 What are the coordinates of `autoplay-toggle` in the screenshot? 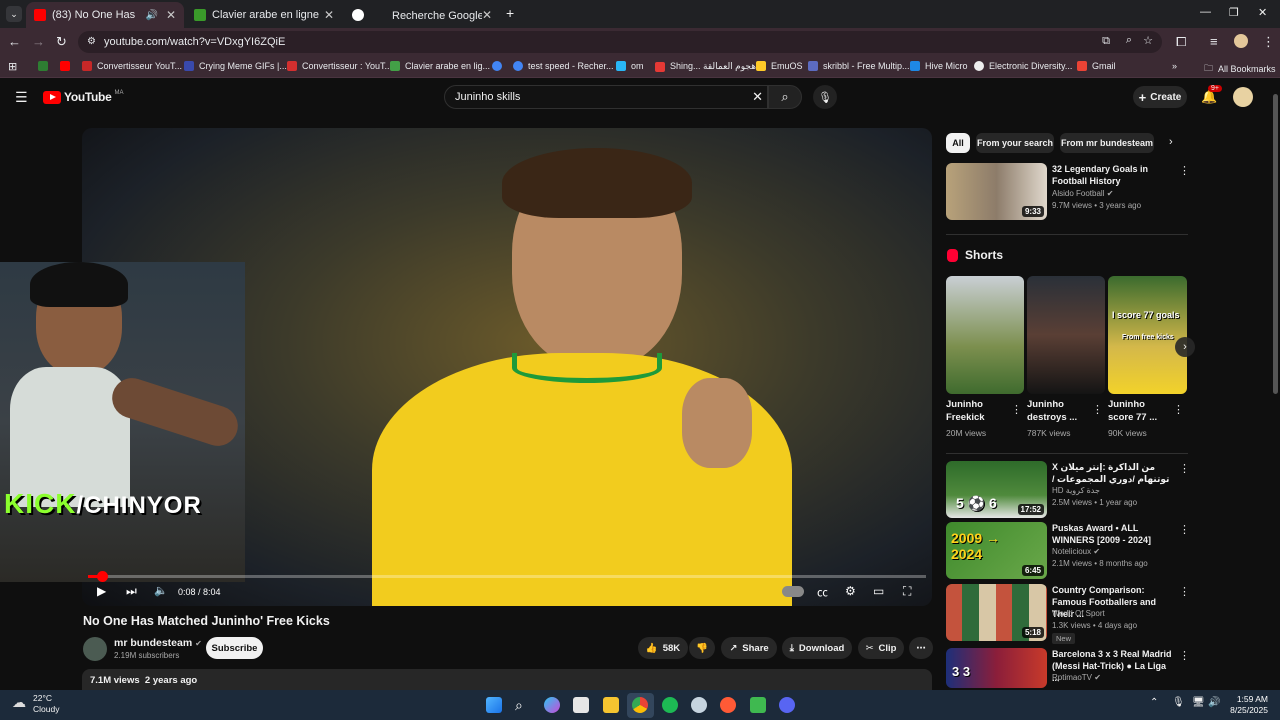 It's located at (793, 591).